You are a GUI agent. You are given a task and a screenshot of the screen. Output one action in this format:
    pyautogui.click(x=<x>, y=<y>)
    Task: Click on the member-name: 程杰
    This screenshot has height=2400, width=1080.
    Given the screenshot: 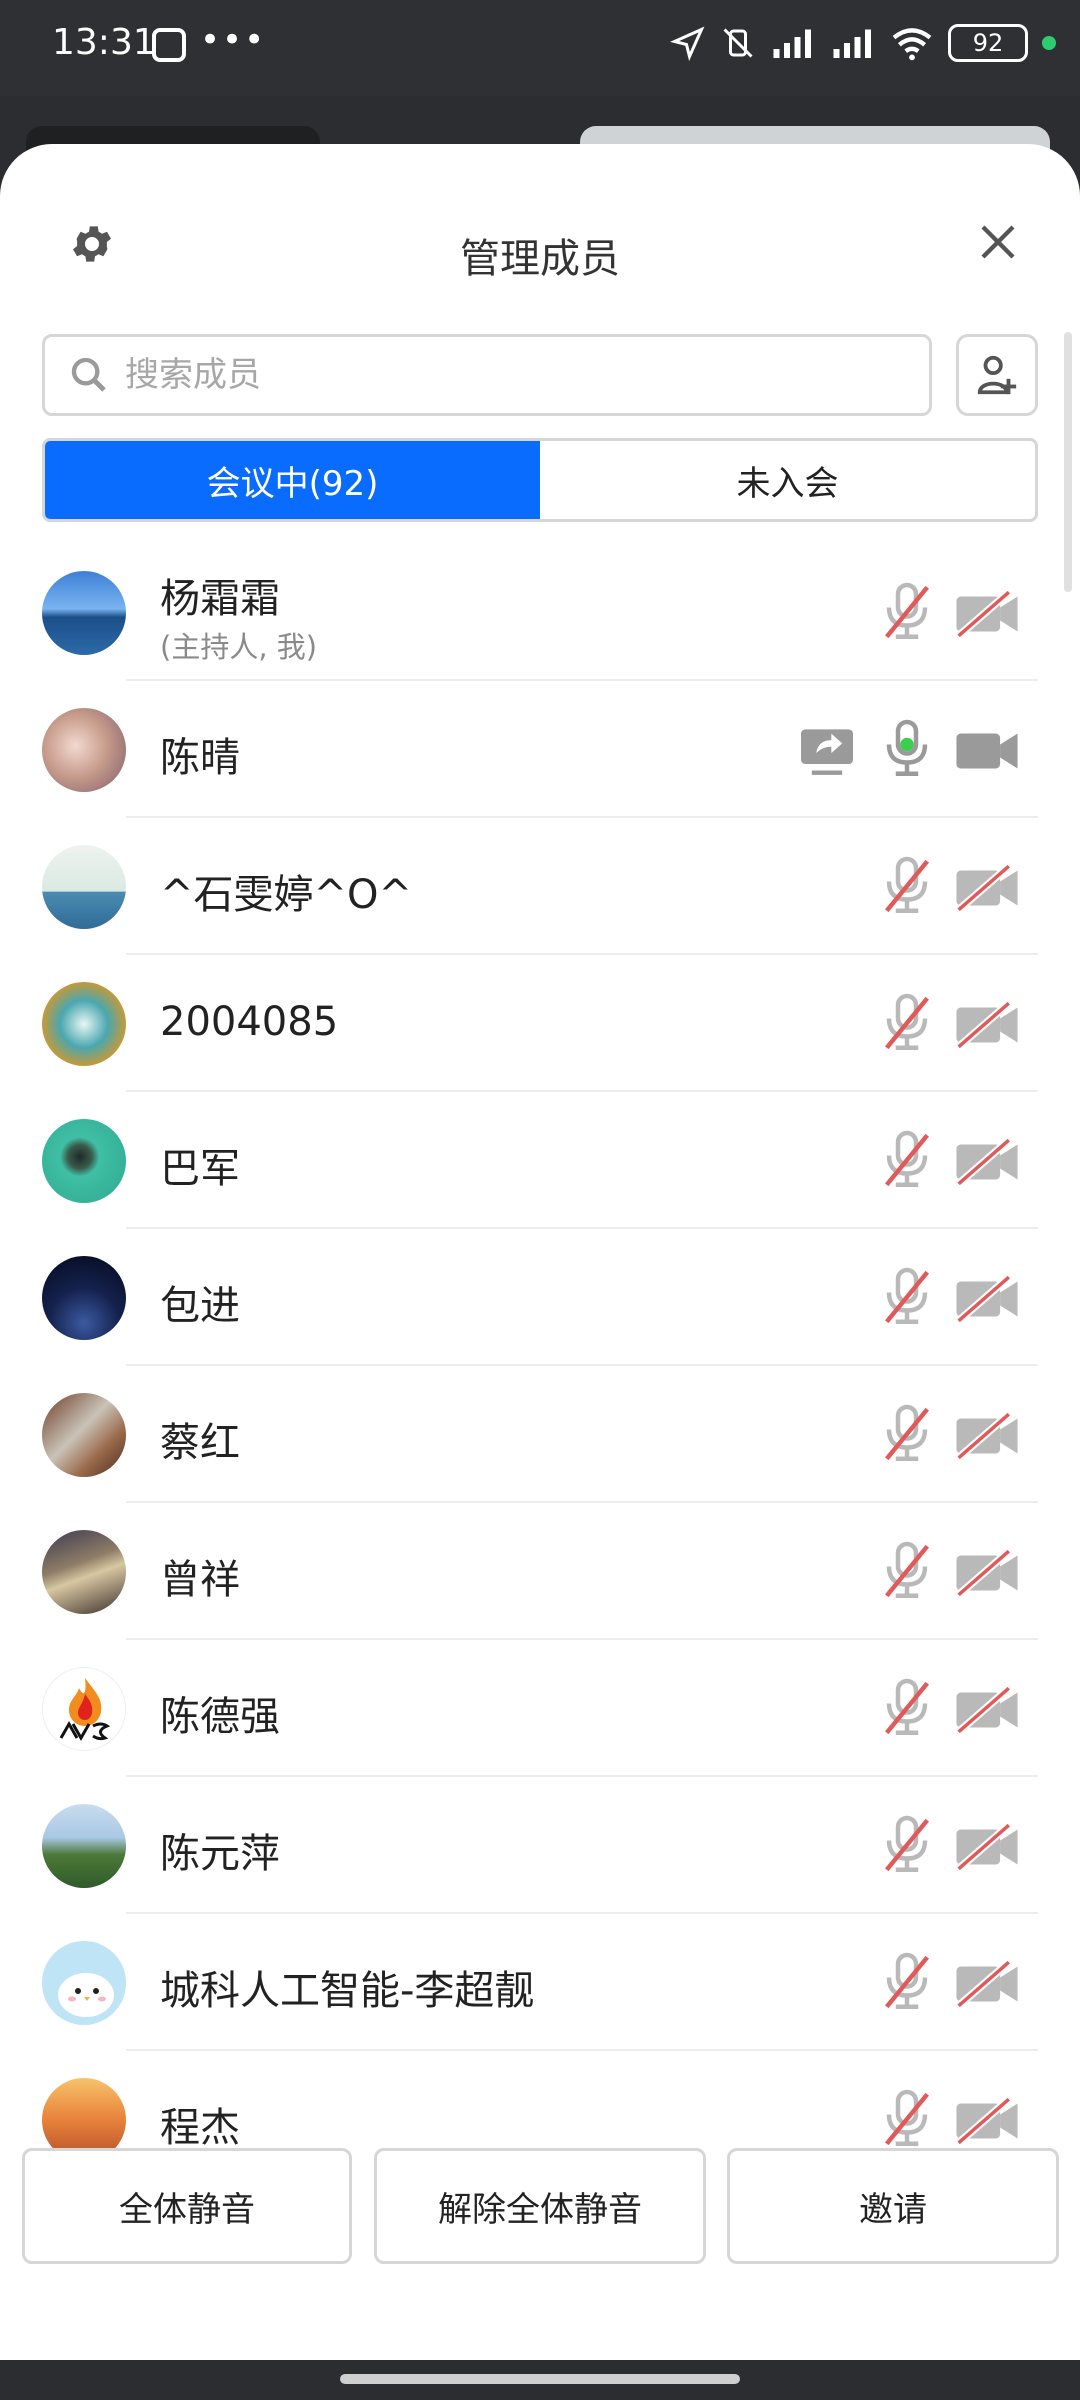 What is the action you would take?
    pyautogui.click(x=200, y=2128)
    